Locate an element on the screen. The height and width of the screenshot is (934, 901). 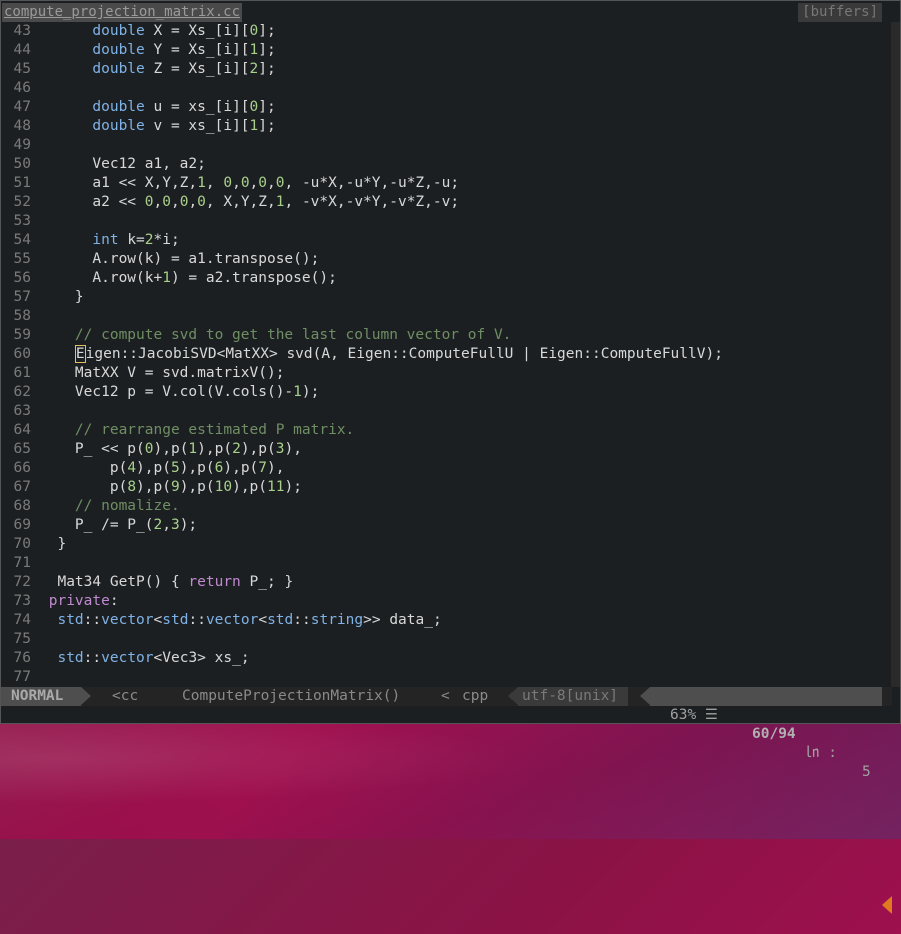
code-token: vector is located at coordinates (127, 620).